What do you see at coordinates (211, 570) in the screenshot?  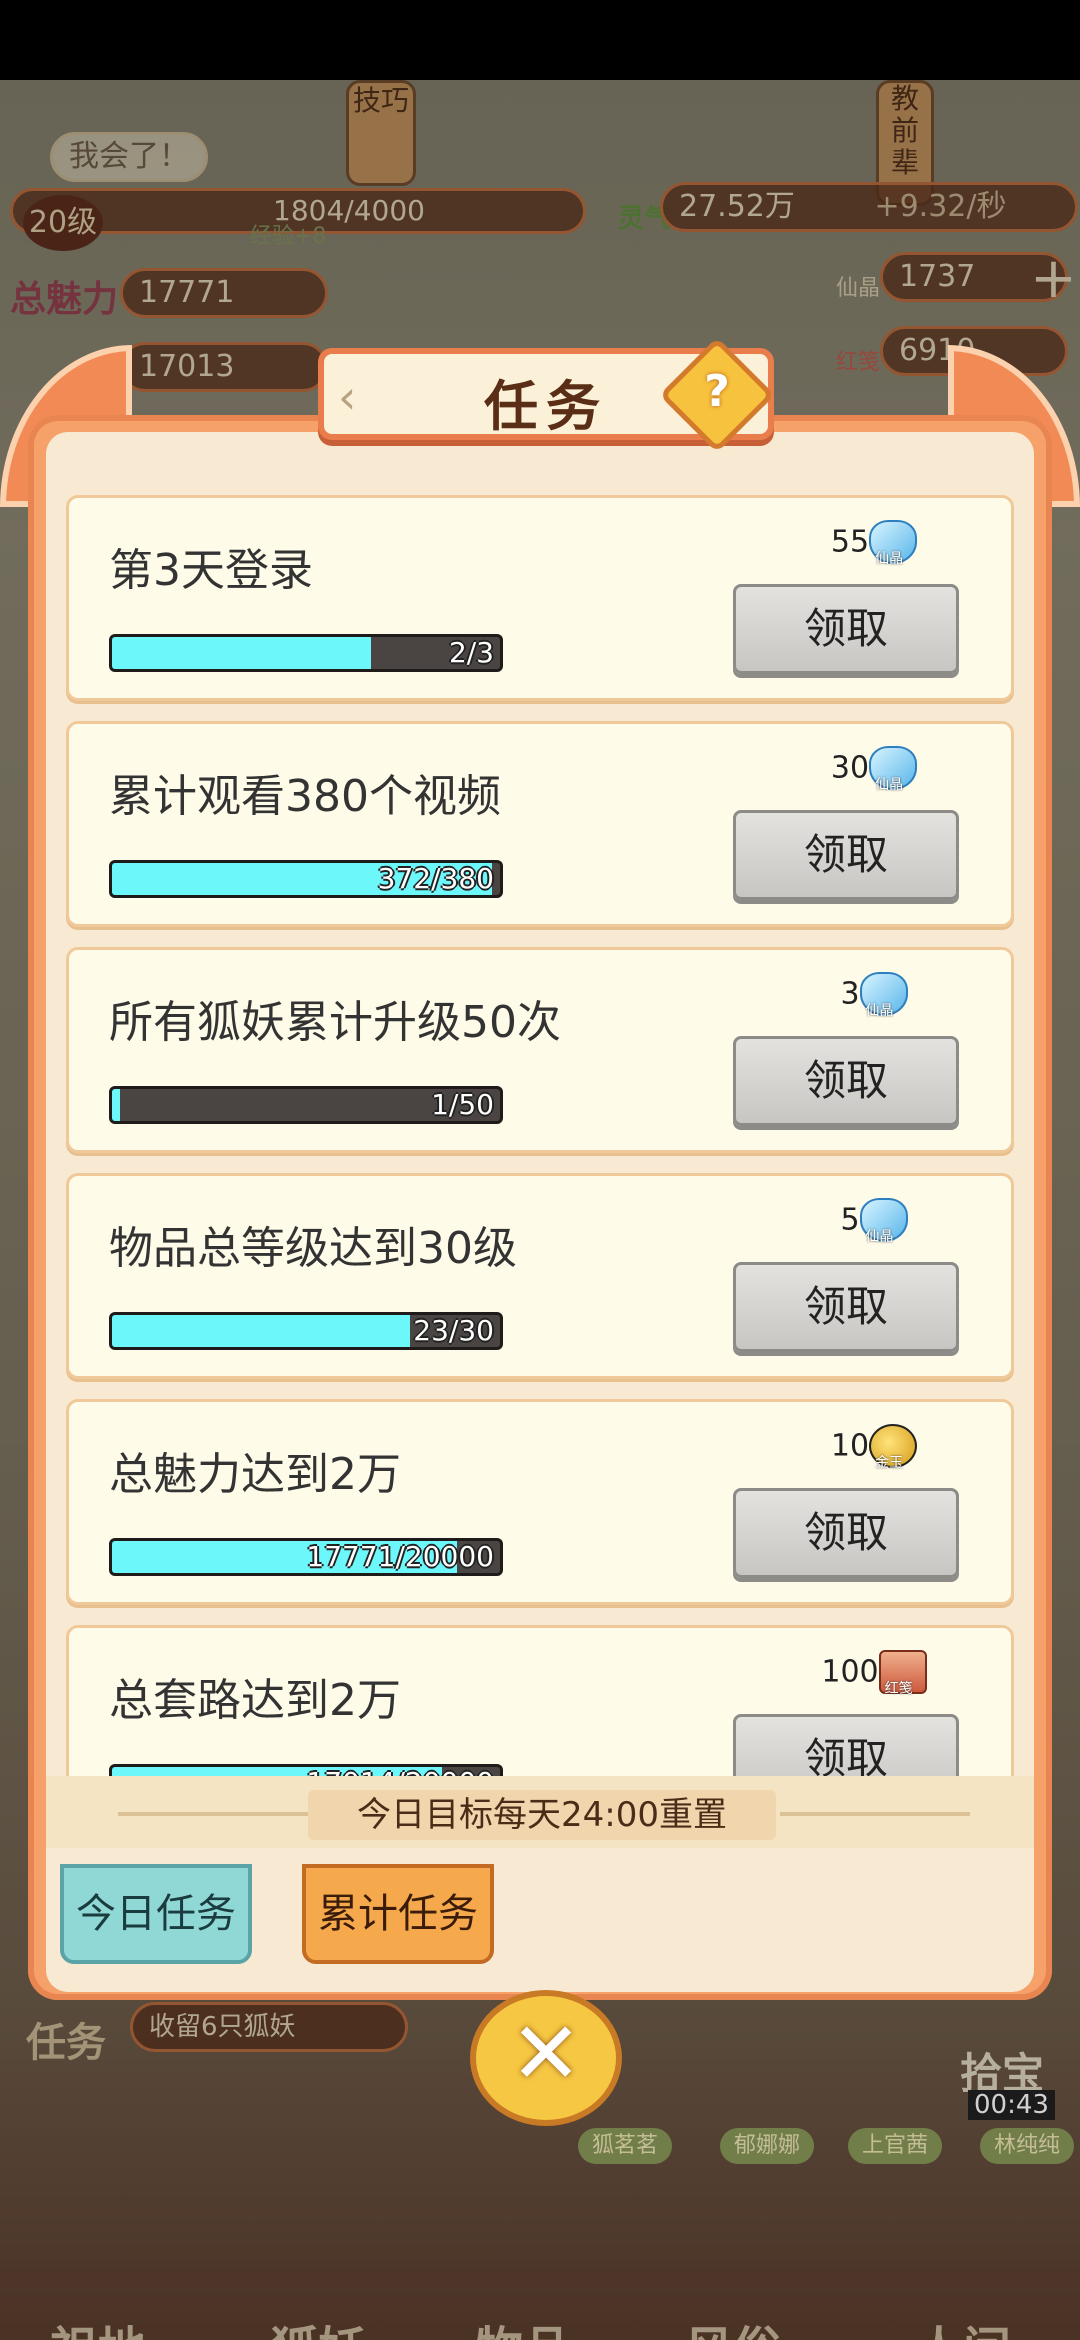 I see `task-title: 第3天登录` at bounding box center [211, 570].